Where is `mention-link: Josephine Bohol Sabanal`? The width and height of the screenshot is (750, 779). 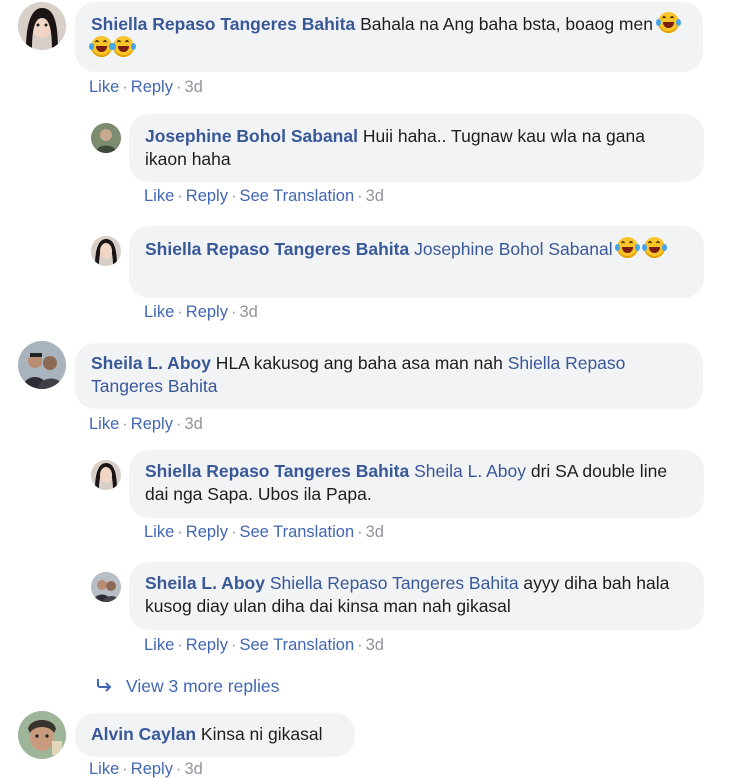 mention-link: Josephine Bohol Sabanal is located at coordinates (513, 249).